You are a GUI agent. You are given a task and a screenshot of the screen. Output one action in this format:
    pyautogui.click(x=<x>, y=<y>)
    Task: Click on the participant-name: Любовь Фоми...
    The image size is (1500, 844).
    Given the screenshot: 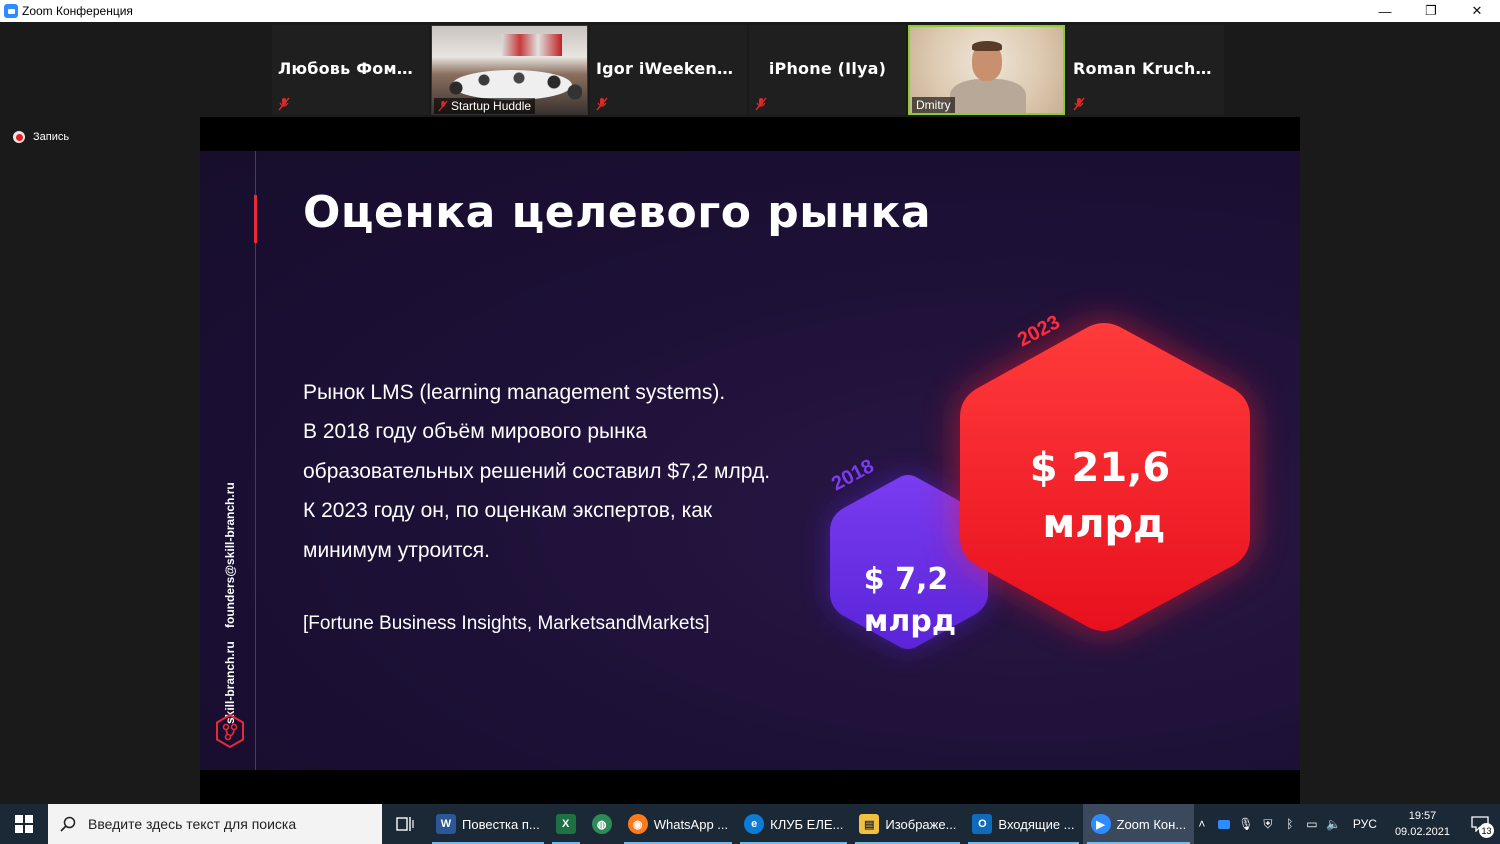 What is the action you would take?
    pyautogui.click(x=353, y=68)
    